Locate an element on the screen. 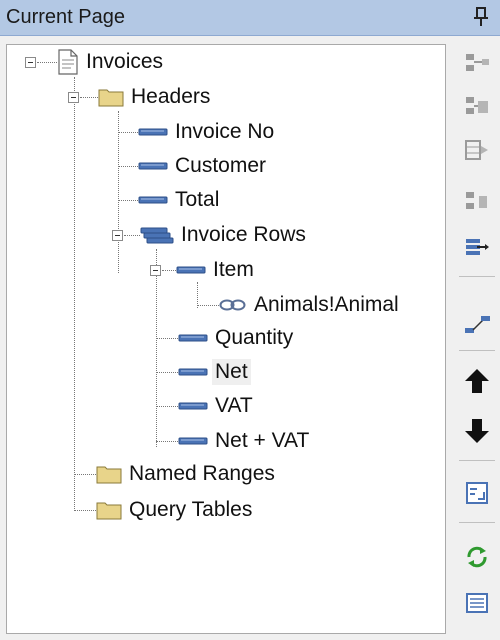 Image resolution: width=500 pixels, height=640 pixels. tree-node-quantity: Quantity is located at coordinates (237, 338).